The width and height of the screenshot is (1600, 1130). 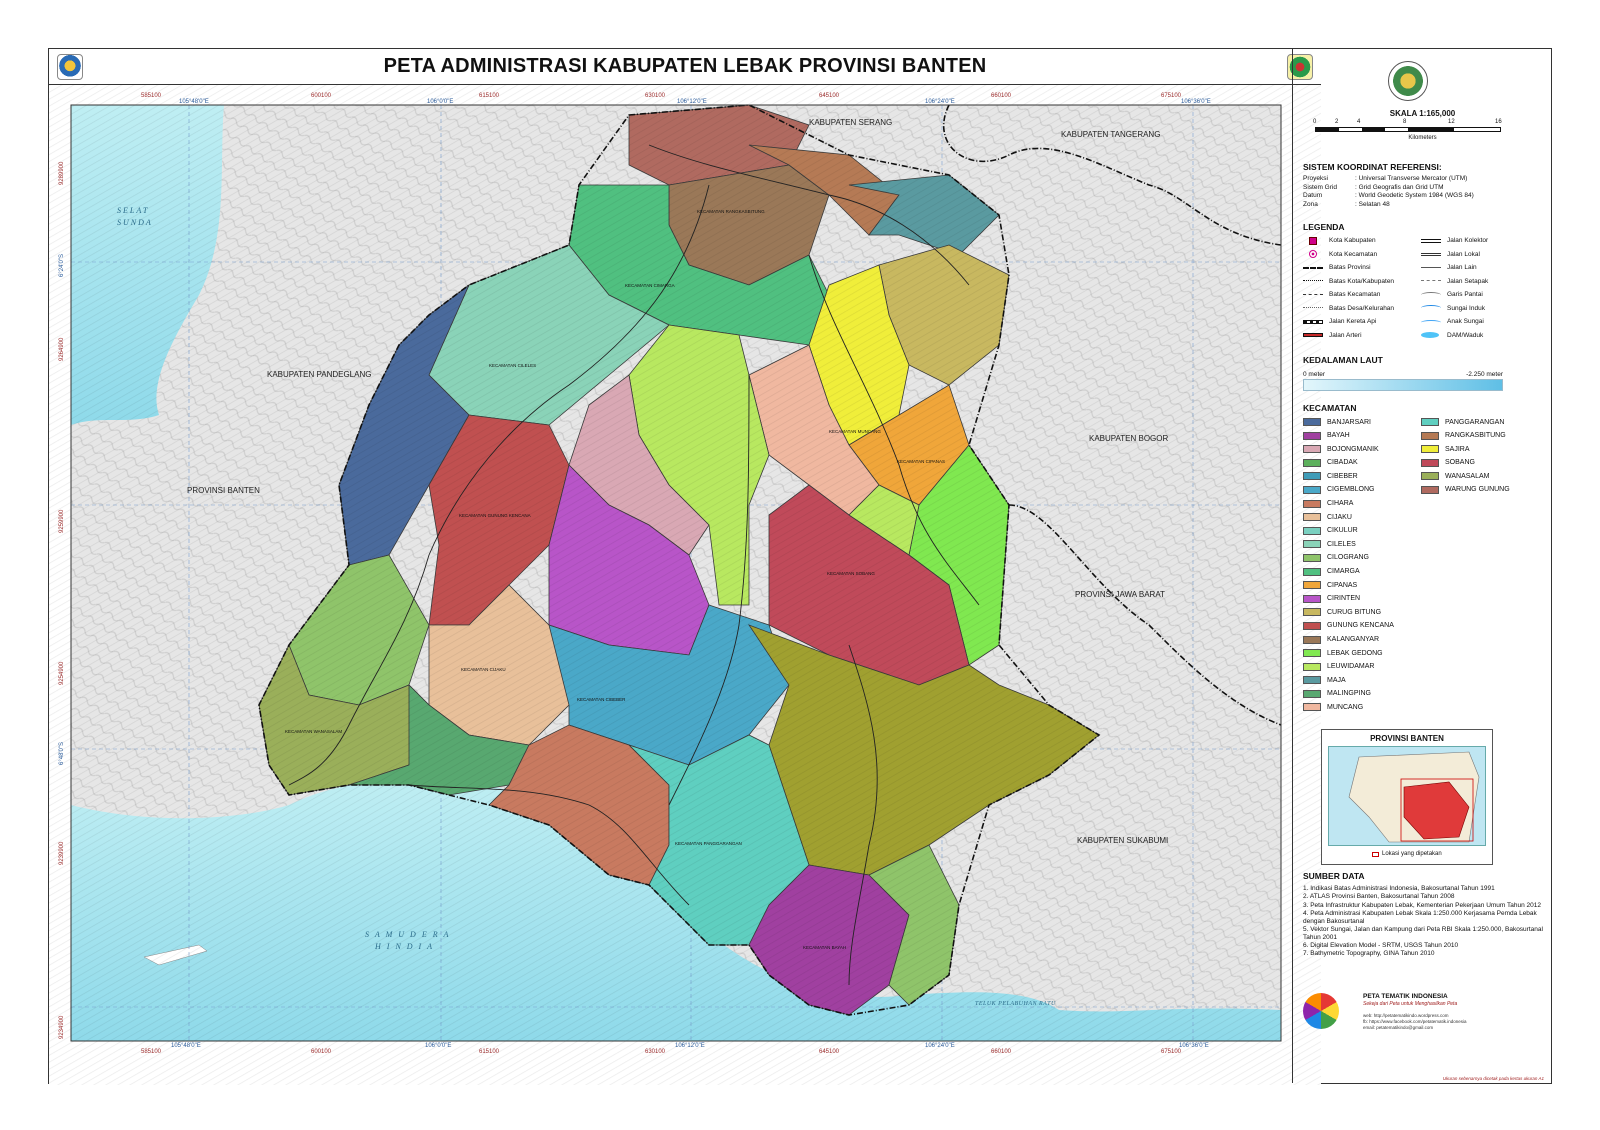 What do you see at coordinates (1475, 463) in the screenshot?
I see `kecamatan-item: SOBANG` at bounding box center [1475, 463].